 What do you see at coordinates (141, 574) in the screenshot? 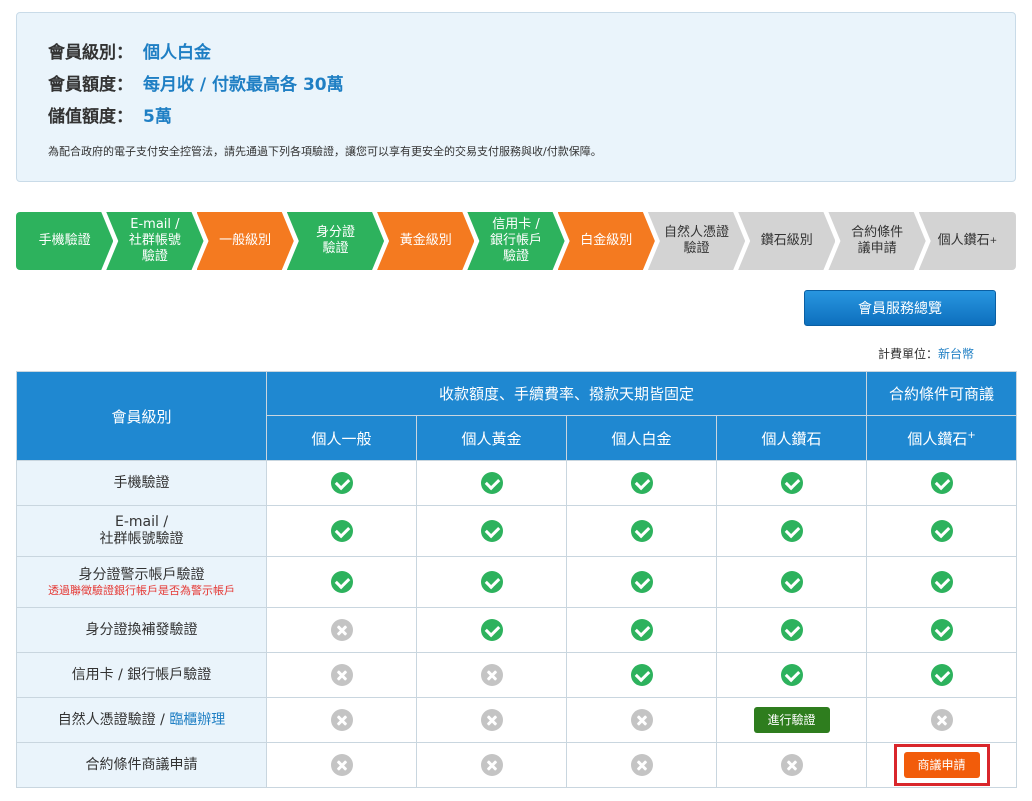
I see `row-label-text: 身分證警示帳戶驗證` at bounding box center [141, 574].